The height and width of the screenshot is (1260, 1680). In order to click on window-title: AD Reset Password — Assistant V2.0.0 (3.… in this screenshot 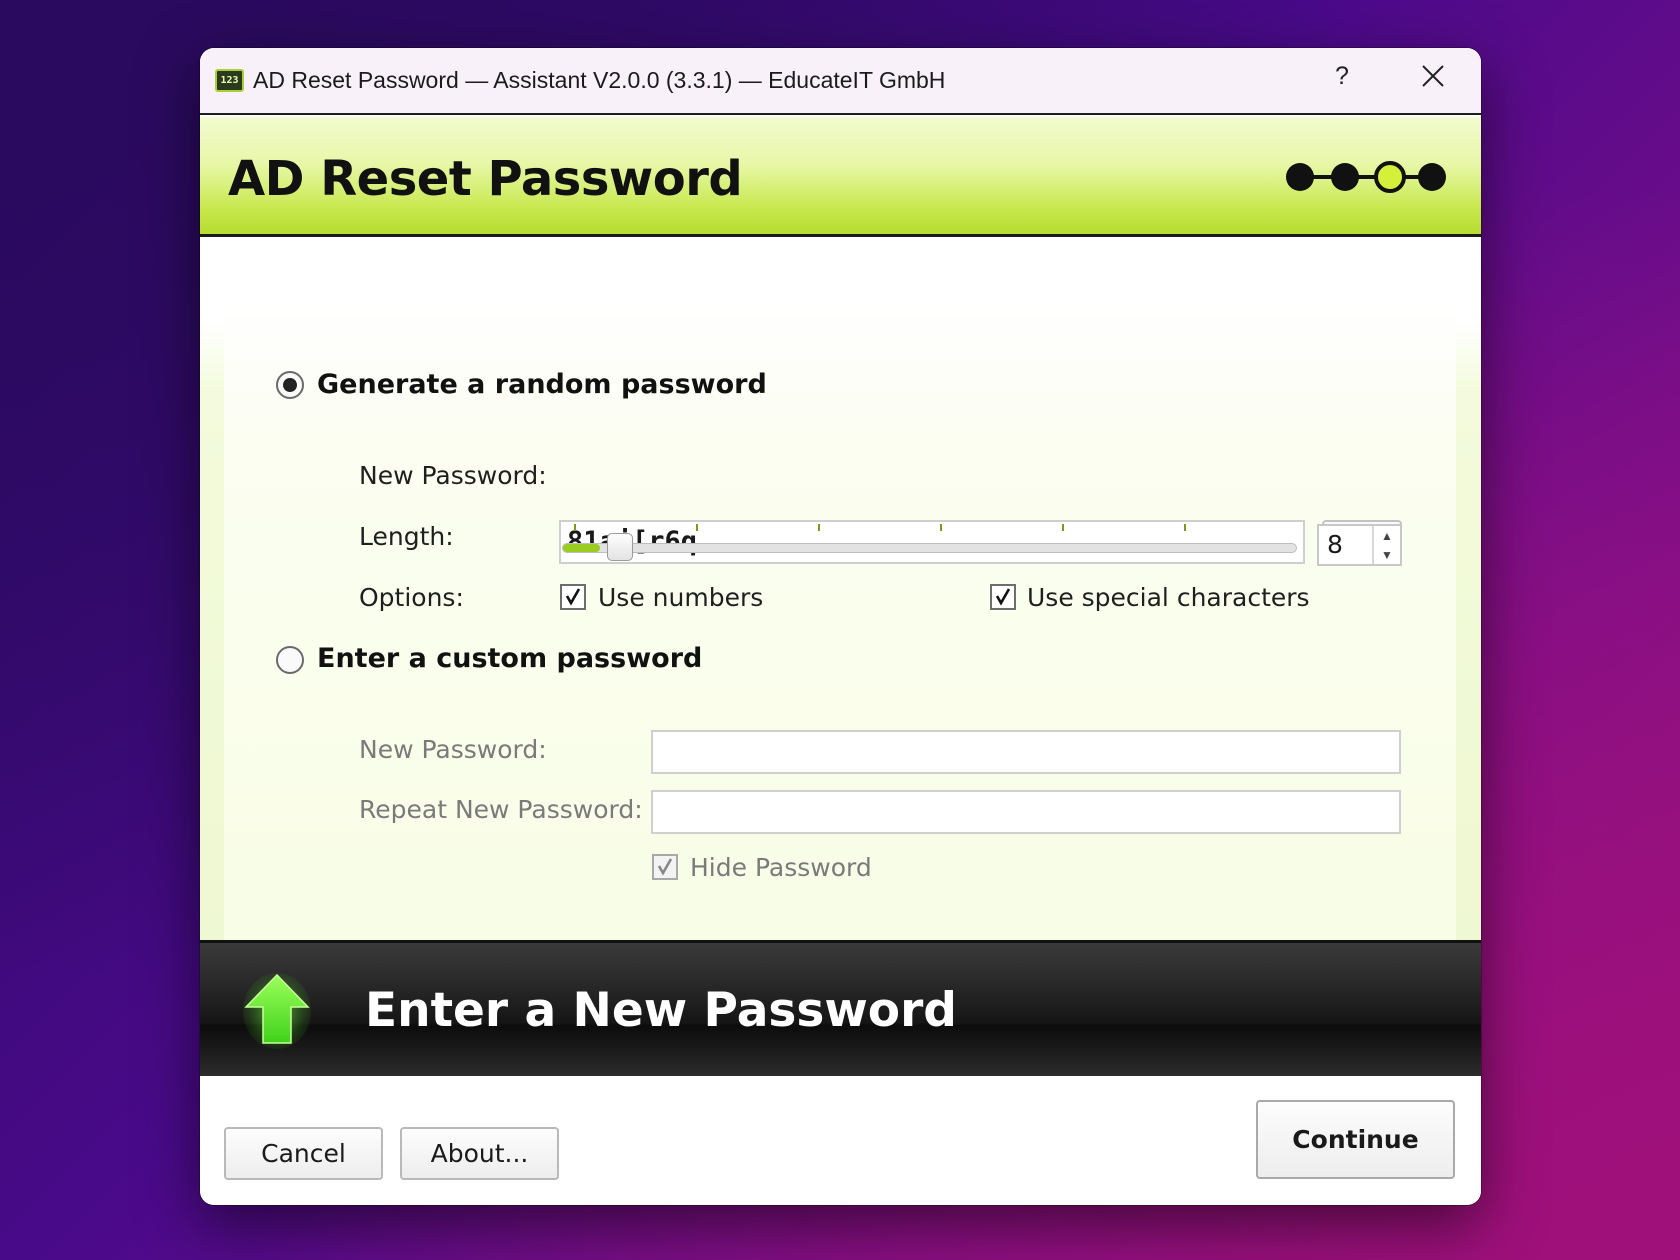, I will do `click(599, 80)`.